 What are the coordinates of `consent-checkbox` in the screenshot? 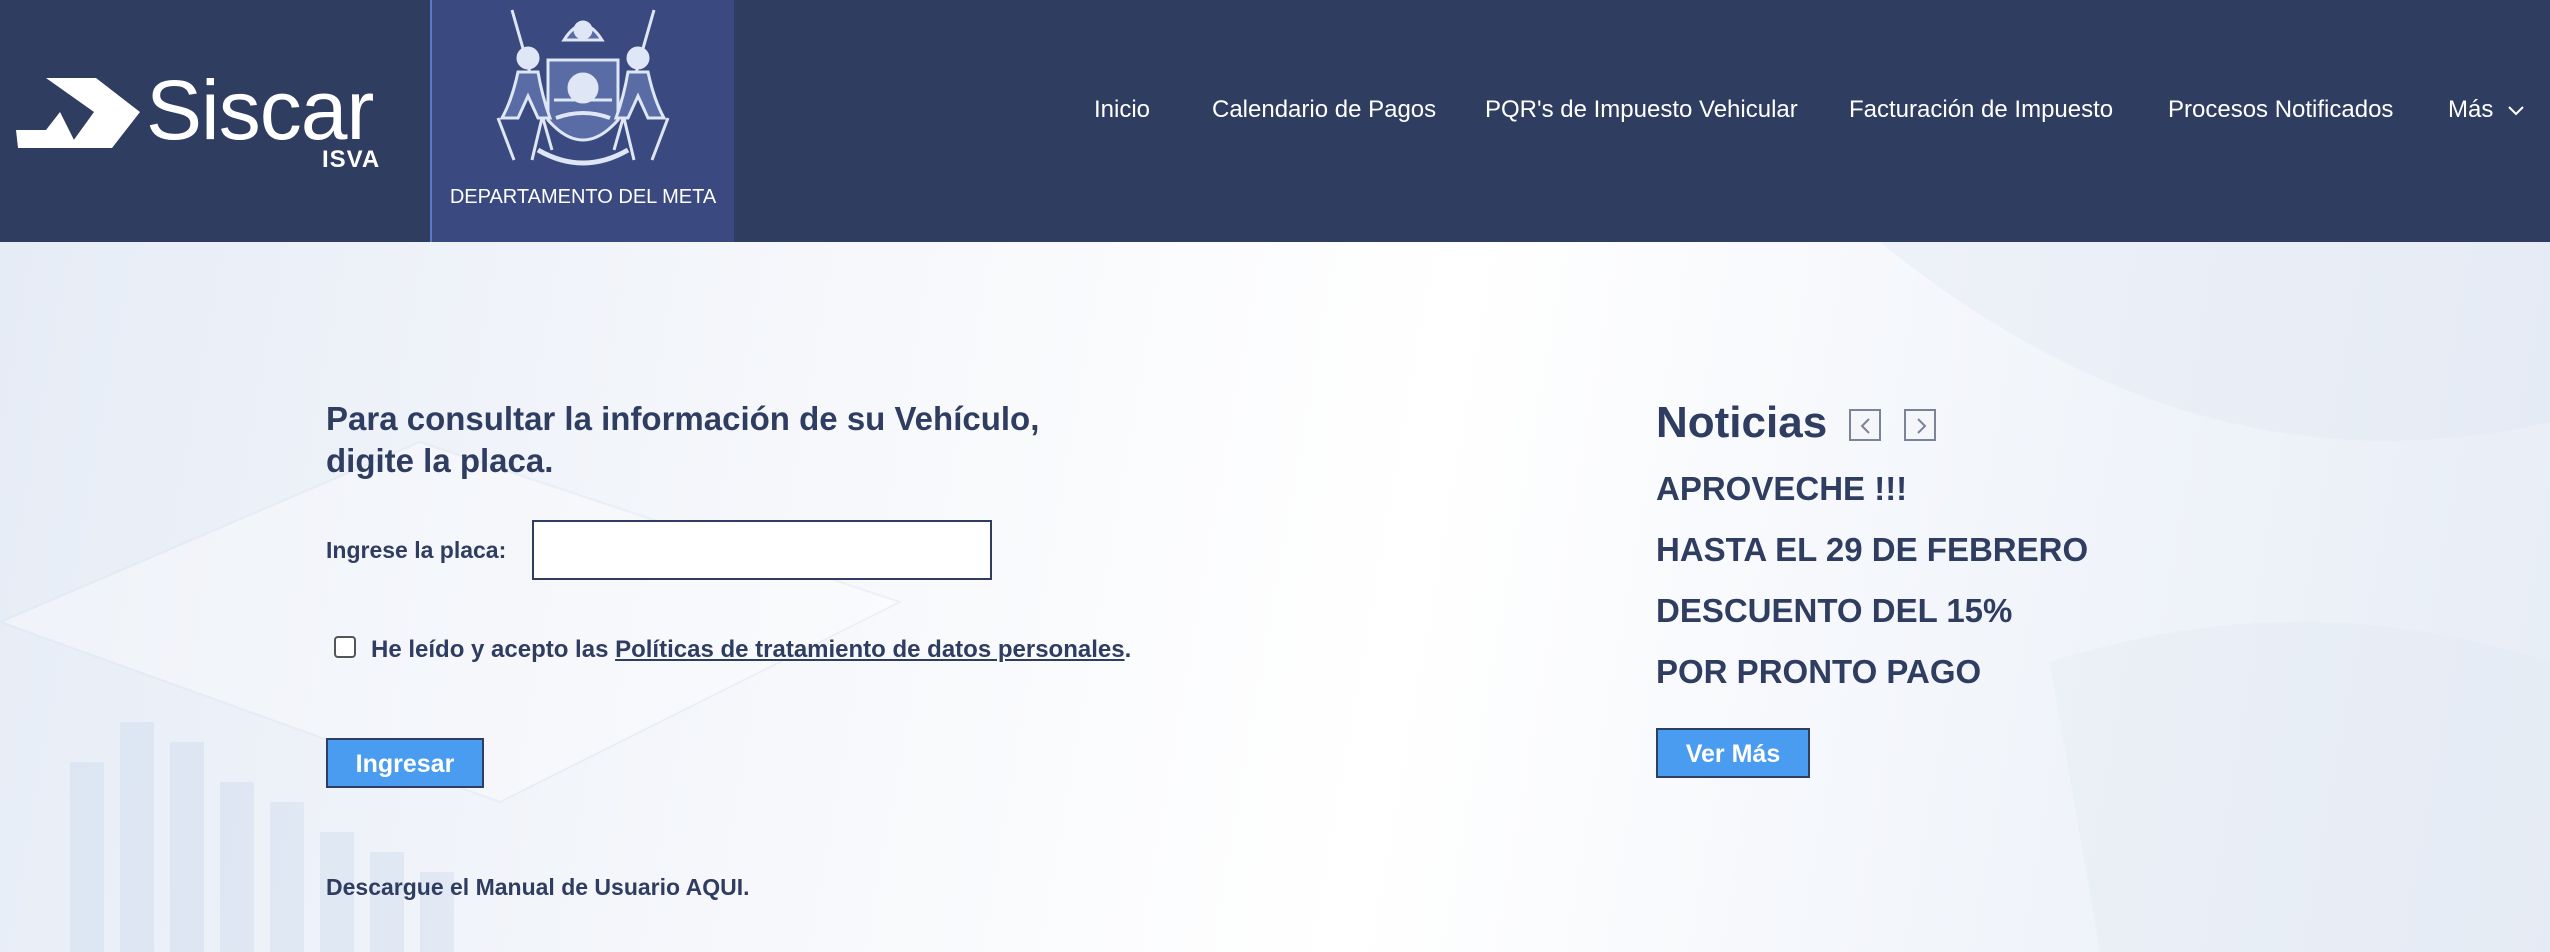 It's located at (345, 647).